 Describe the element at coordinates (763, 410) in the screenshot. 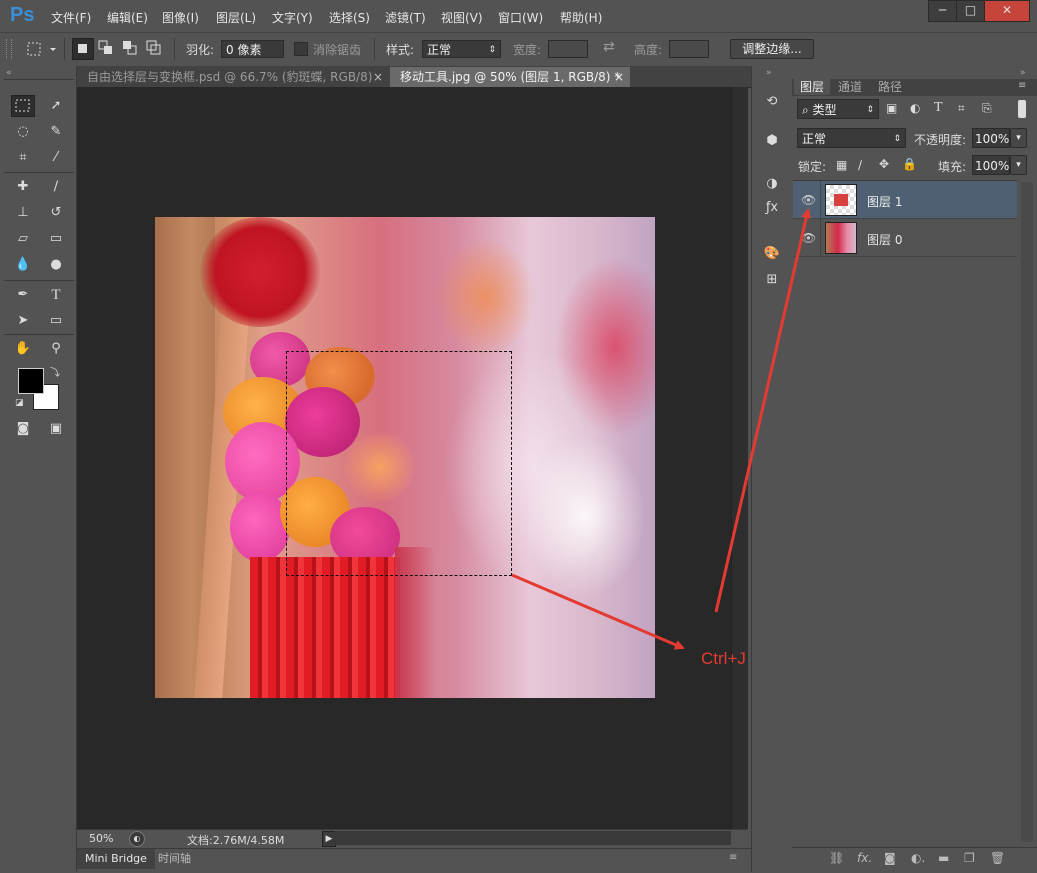

I see `annotation-arrow-to-layer` at that location.